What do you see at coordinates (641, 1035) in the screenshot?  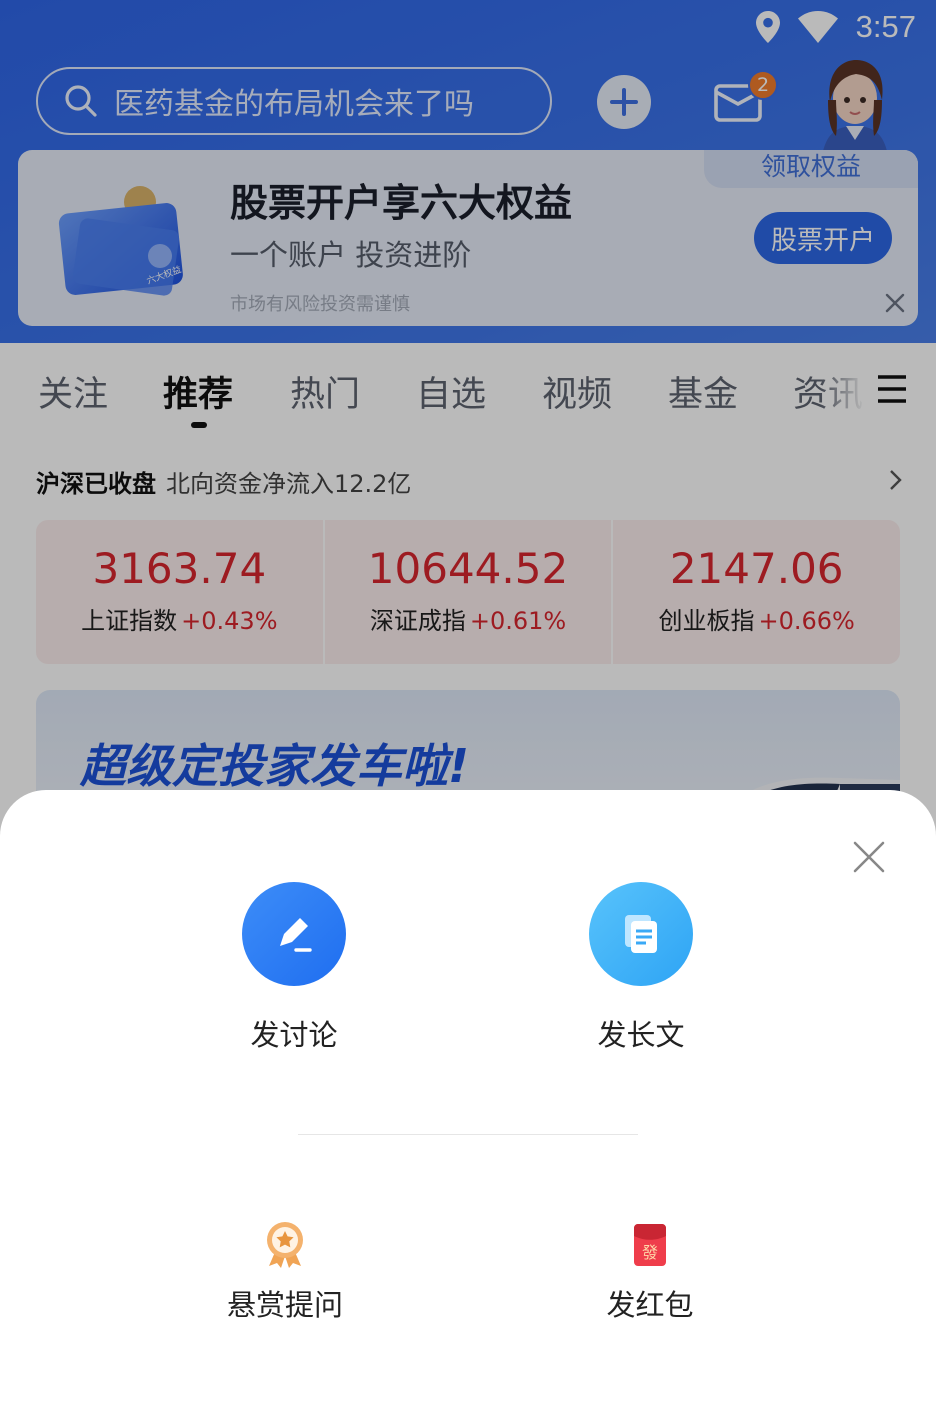 I see `post-article-label: 发长文` at bounding box center [641, 1035].